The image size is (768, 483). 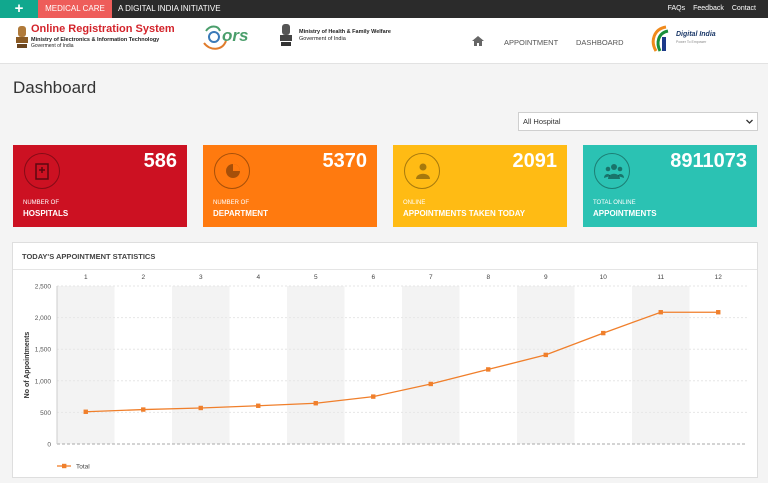 What do you see at coordinates (696, 34) in the screenshot?
I see `digital-india-title: Digital India` at bounding box center [696, 34].